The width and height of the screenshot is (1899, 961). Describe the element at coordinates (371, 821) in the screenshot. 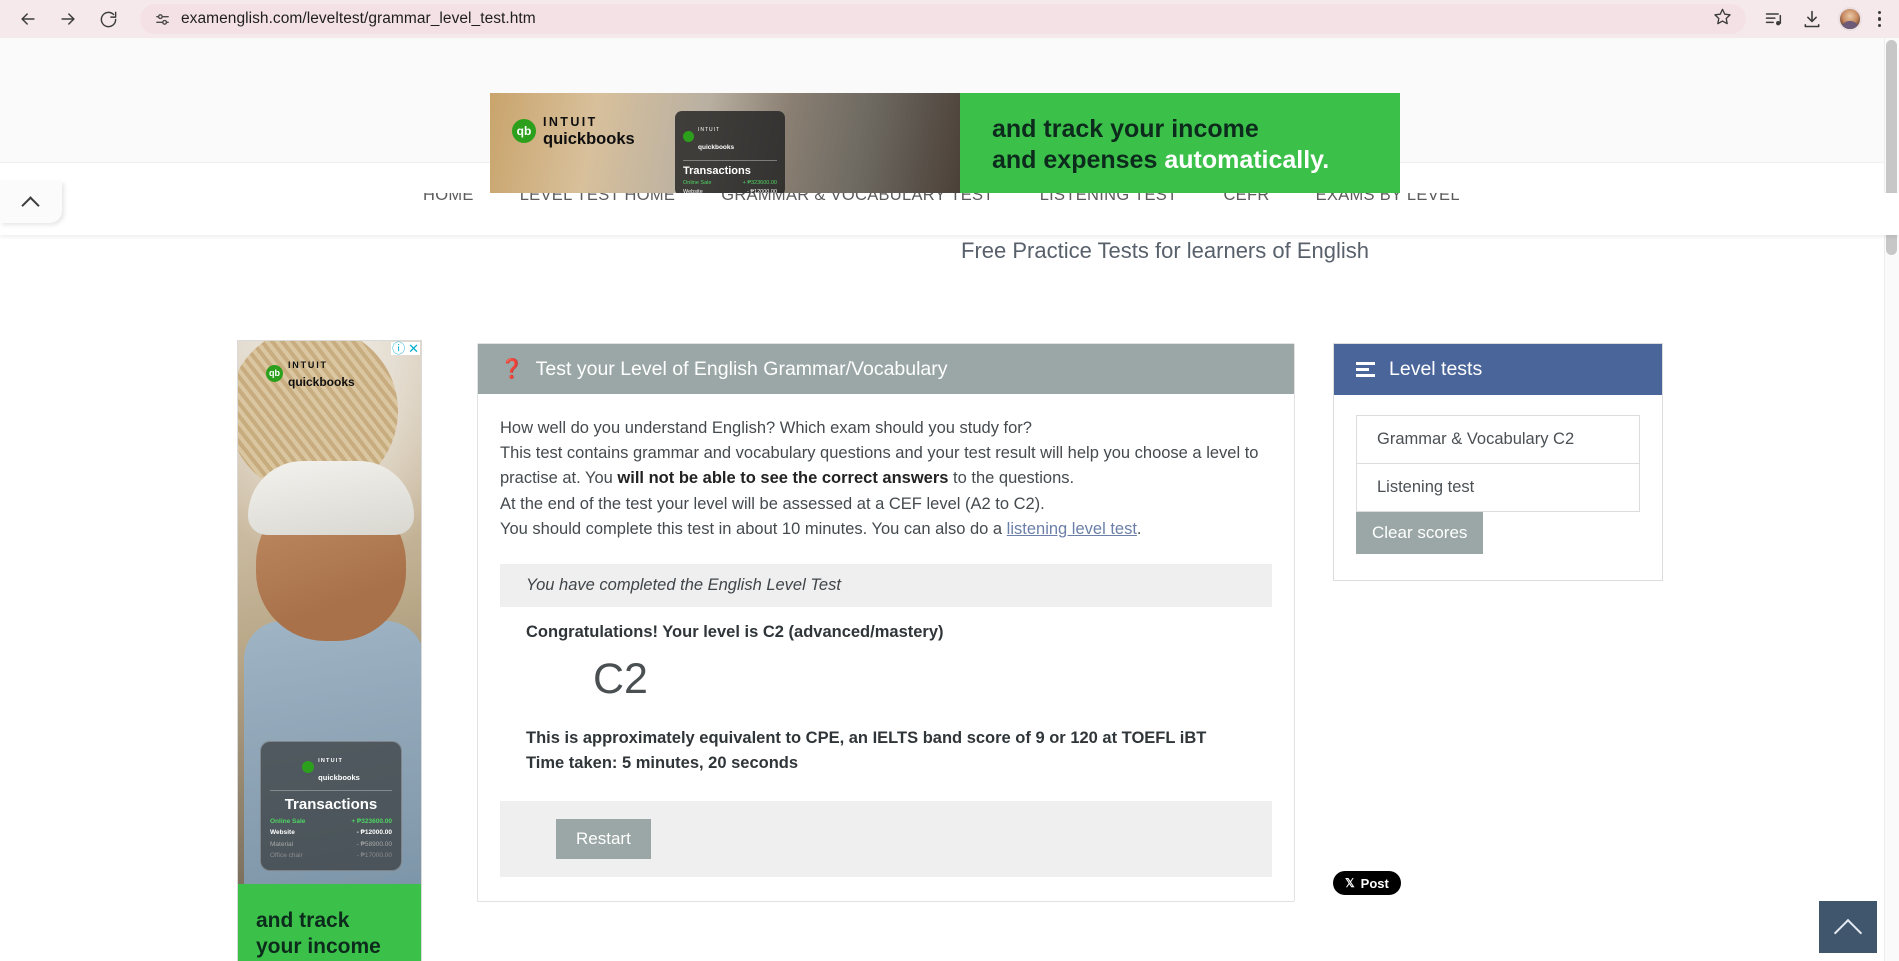

I see `transaction-value: + ₱323600.00` at that location.